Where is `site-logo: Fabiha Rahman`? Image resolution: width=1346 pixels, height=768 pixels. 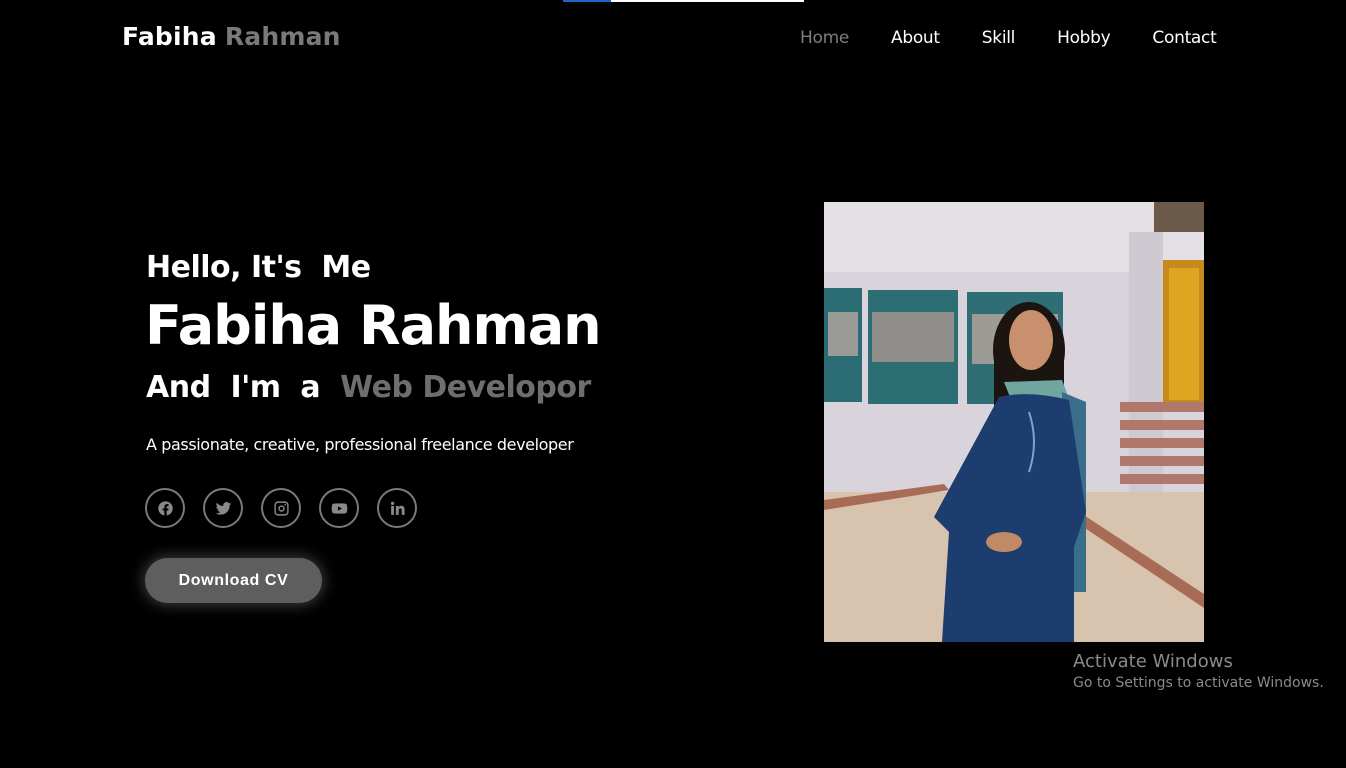
site-logo: Fabiha Rahman is located at coordinates (231, 36).